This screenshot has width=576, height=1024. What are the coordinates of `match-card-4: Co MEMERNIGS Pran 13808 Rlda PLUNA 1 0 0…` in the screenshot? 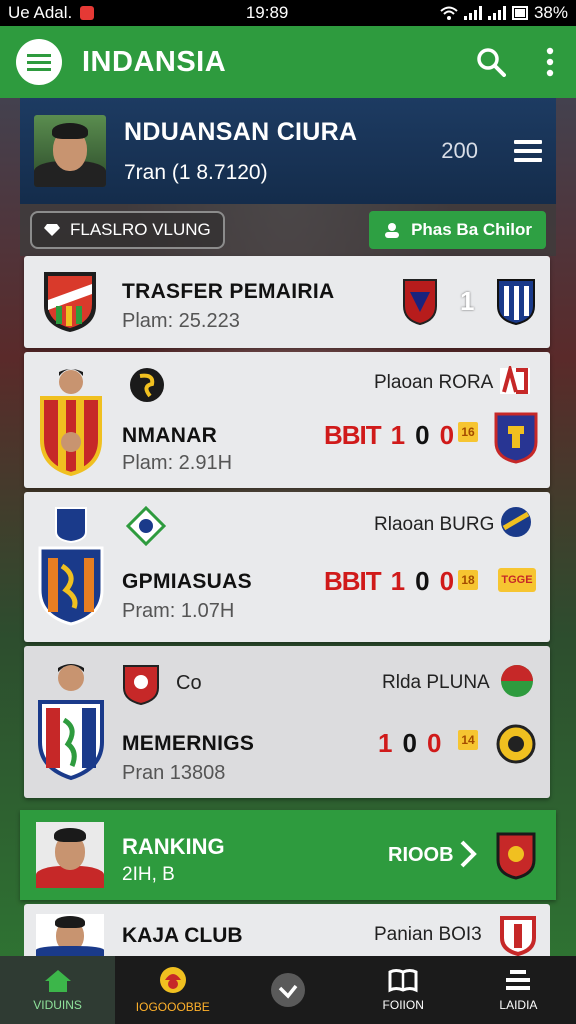 It's located at (287, 722).